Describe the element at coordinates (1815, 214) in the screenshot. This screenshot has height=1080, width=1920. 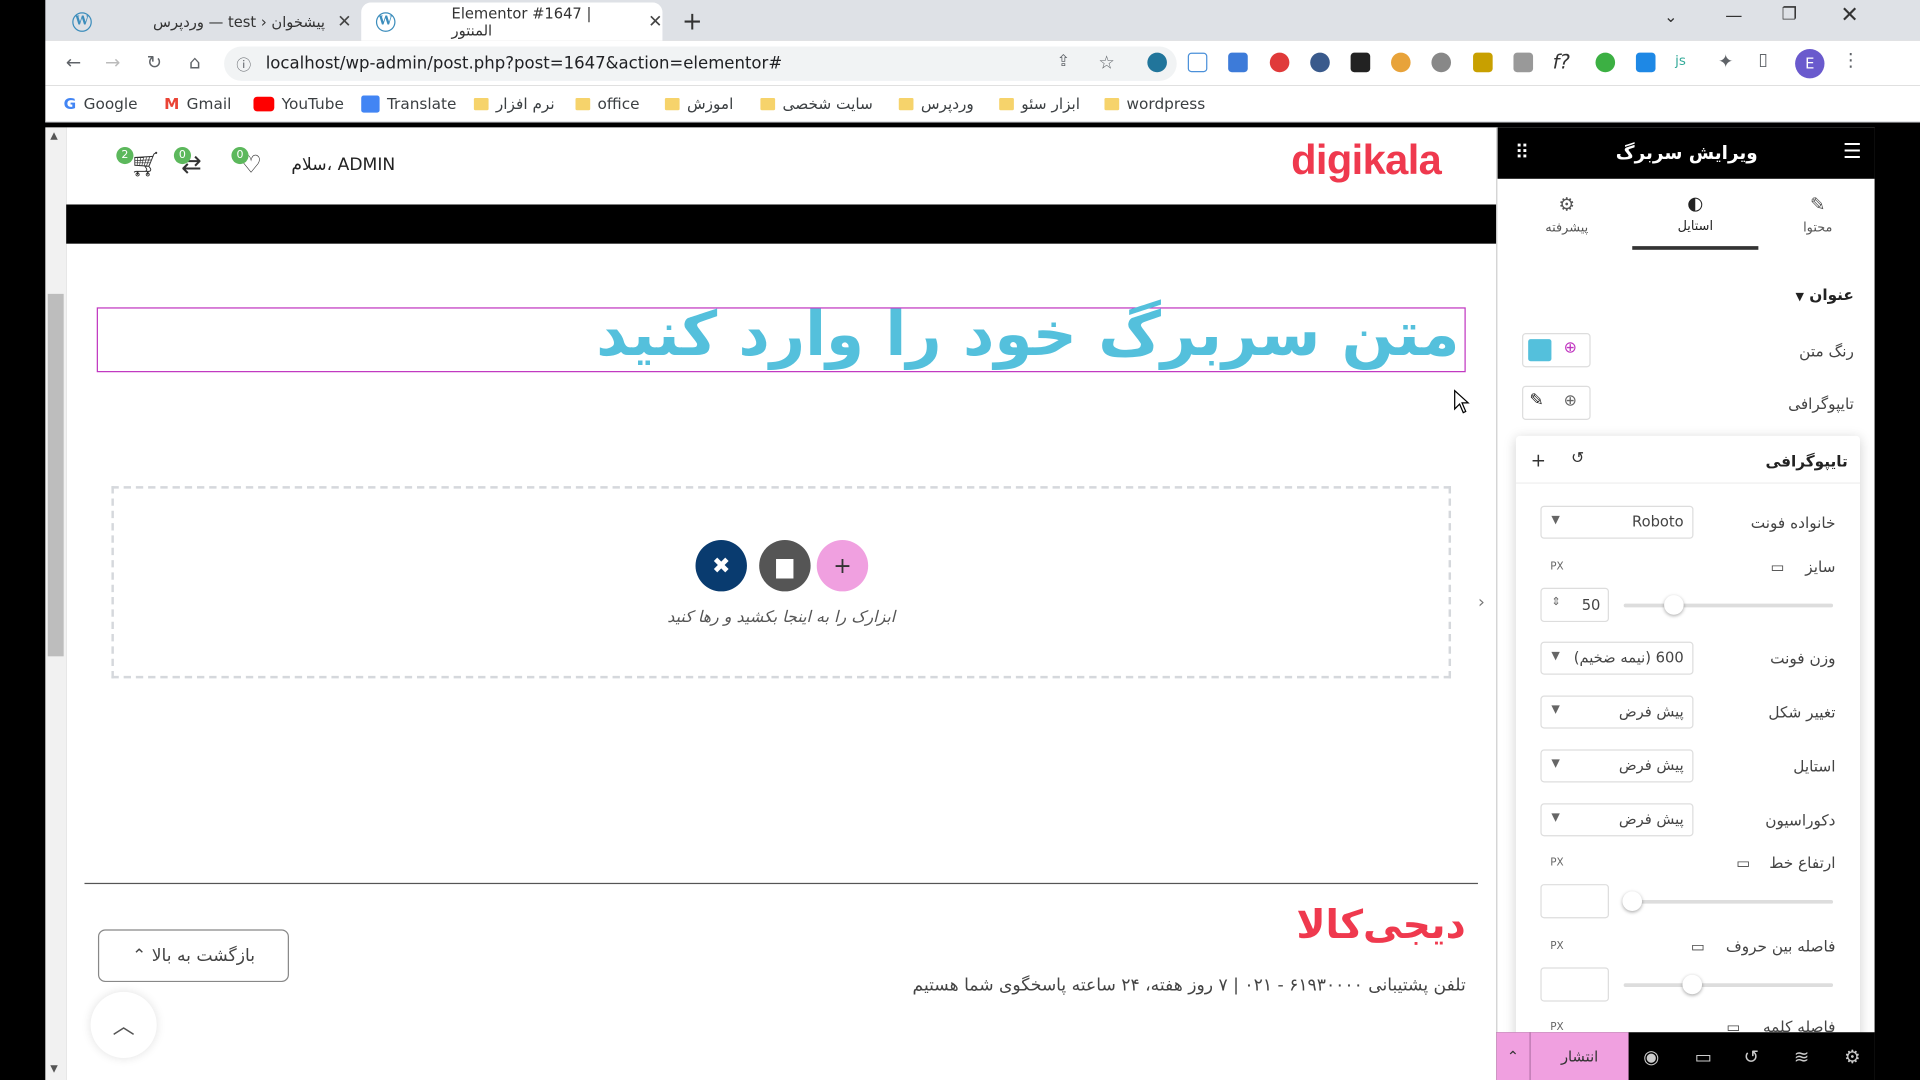
I see `tab-content: ✎ محتوا` at that location.